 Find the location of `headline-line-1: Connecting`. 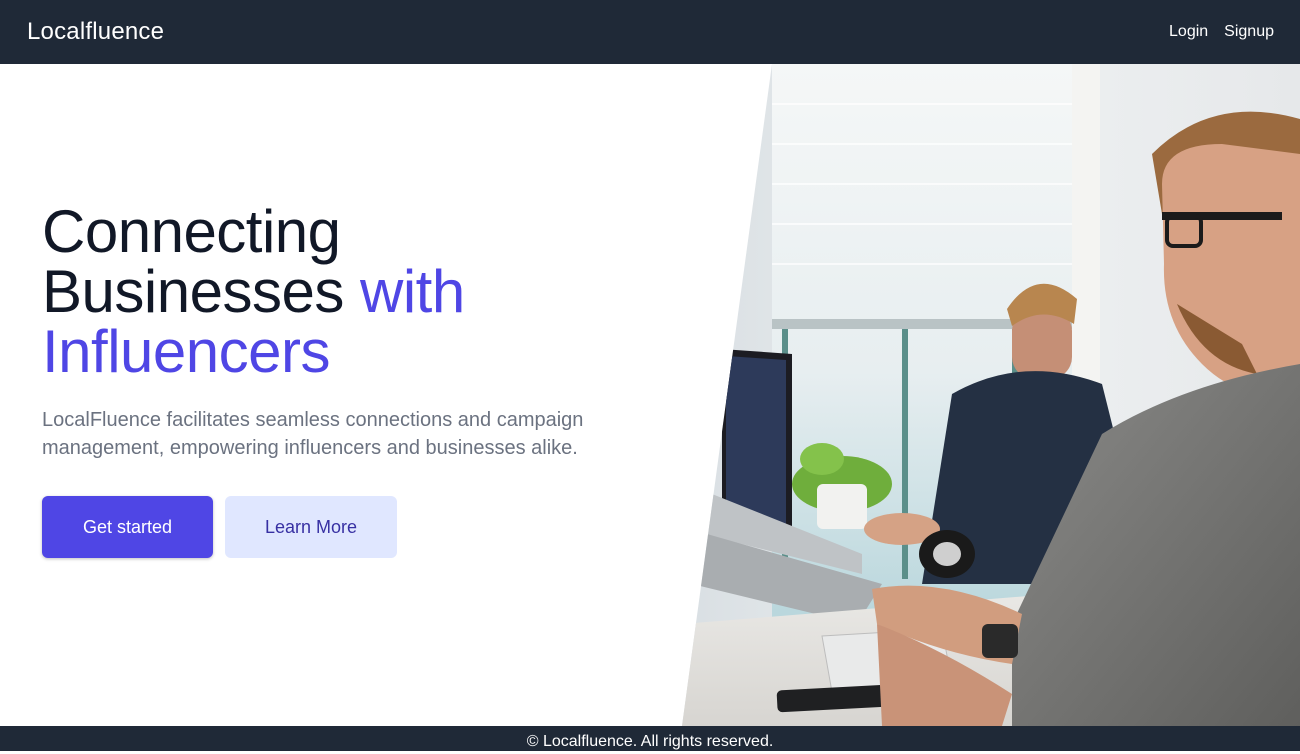

headline-line-1: Connecting is located at coordinates (191, 231).